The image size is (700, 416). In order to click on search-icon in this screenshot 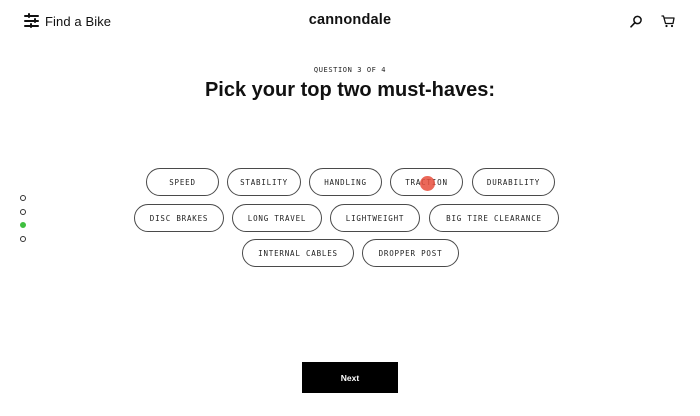, I will do `click(636, 21)`.